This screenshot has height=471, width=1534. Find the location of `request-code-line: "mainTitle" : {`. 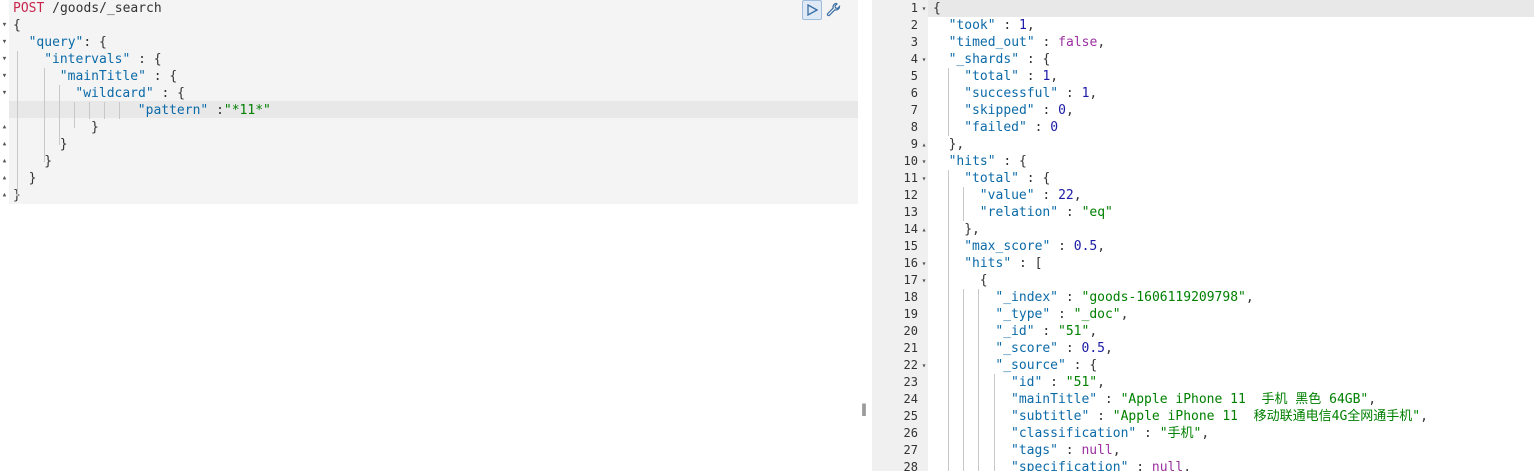

request-code-line: "mainTitle" : { is located at coordinates (118, 76).